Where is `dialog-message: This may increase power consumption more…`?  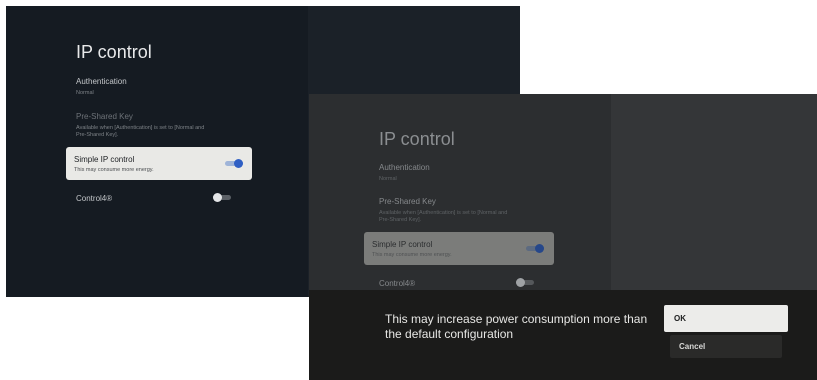
dialog-message: This may increase power consumption more… is located at coordinates (516, 326).